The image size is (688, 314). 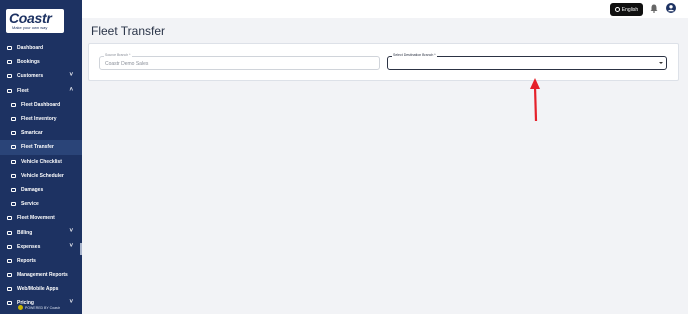 I want to click on arrow-head-icon, so click(x=535, y=83).